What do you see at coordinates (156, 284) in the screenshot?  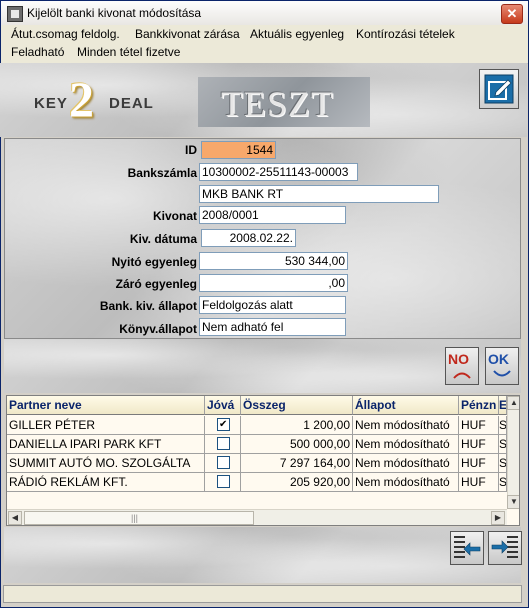 I see `closing-balance-label: Záró egyenleg` at bounding box center [156, 284].